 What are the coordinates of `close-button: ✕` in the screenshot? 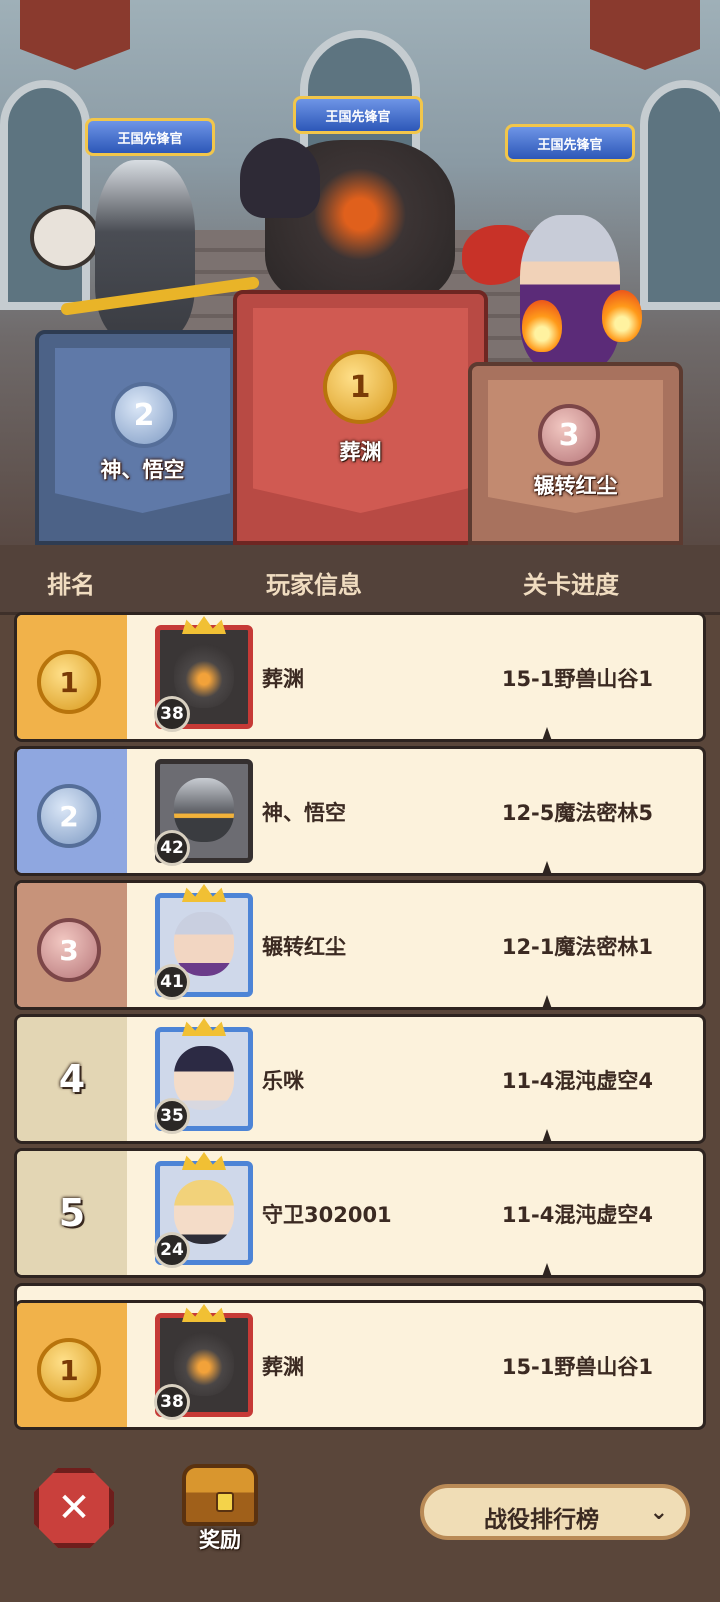 It's located at (74, 1508).